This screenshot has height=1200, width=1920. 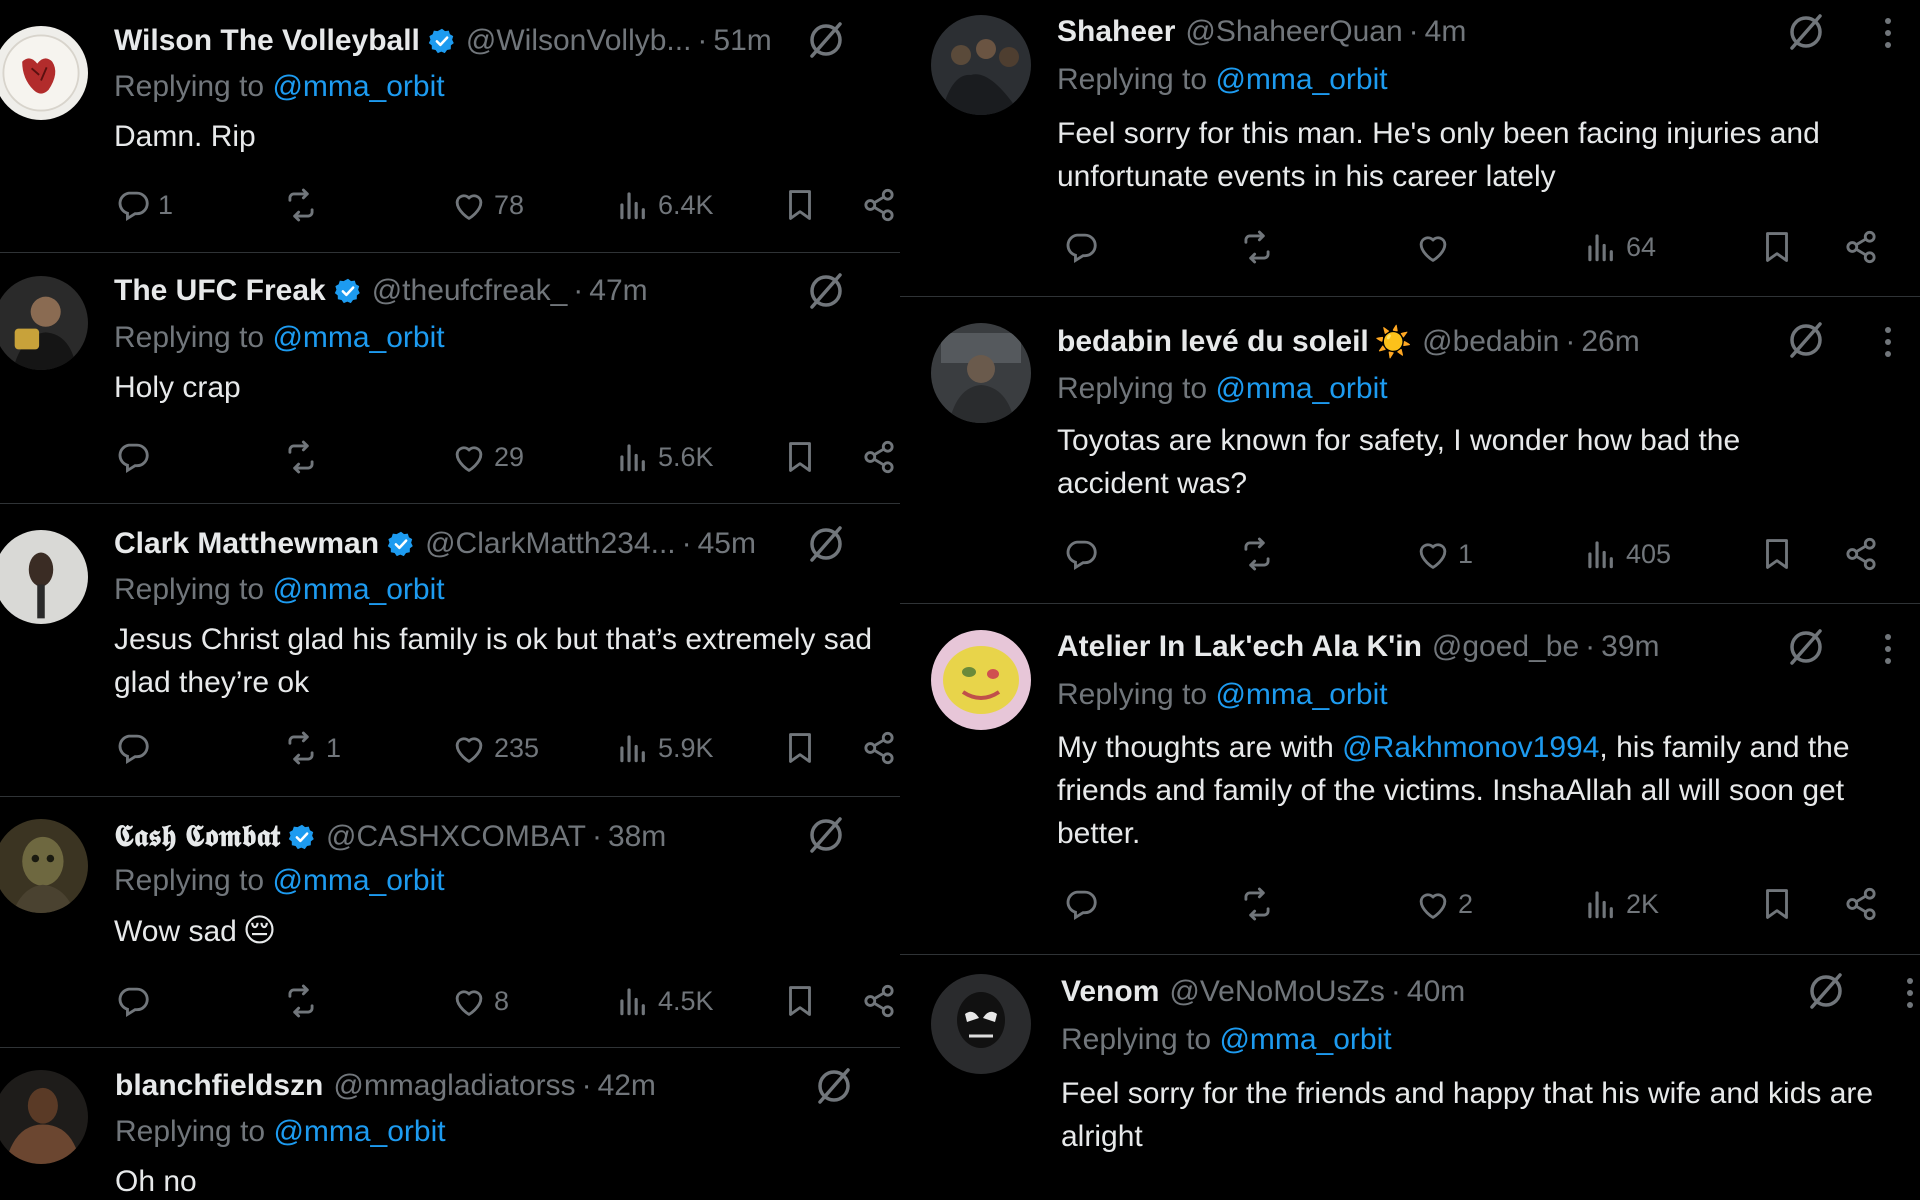 I want to click on views-button: 2K, so click(x=1620, y=904).